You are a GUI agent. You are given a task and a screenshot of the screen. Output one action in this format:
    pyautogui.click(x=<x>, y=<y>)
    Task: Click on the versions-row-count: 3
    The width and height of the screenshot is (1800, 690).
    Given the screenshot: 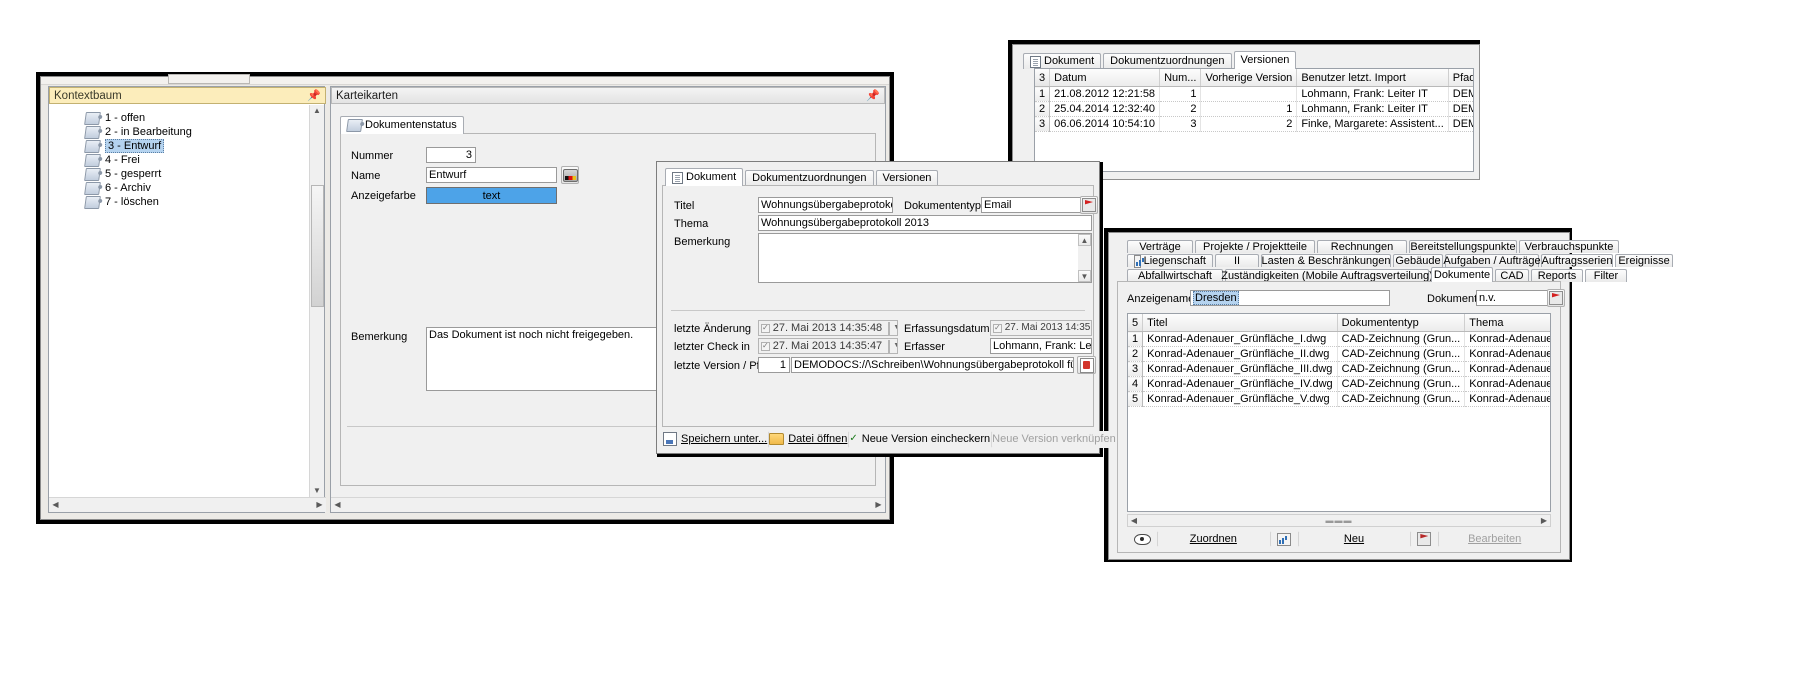 What is the action you would take?
    pyautogui.click(x=1043, y=78)
    